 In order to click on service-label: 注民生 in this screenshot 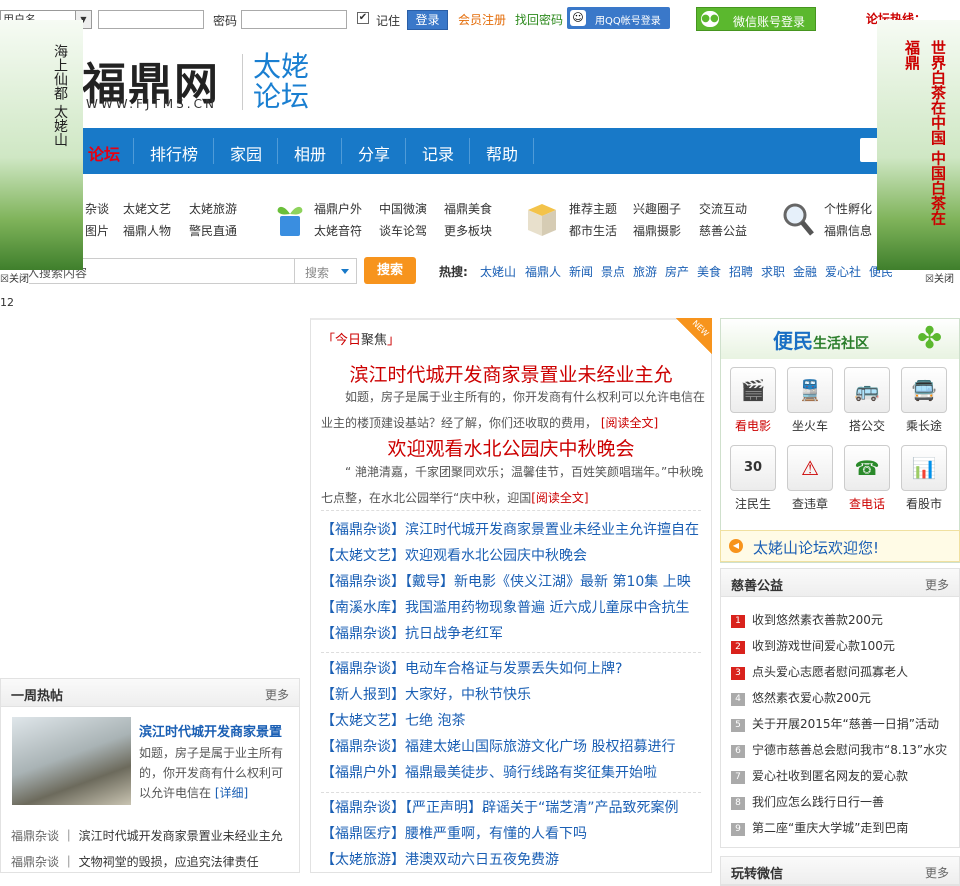, I will do `click(753, 503)`.